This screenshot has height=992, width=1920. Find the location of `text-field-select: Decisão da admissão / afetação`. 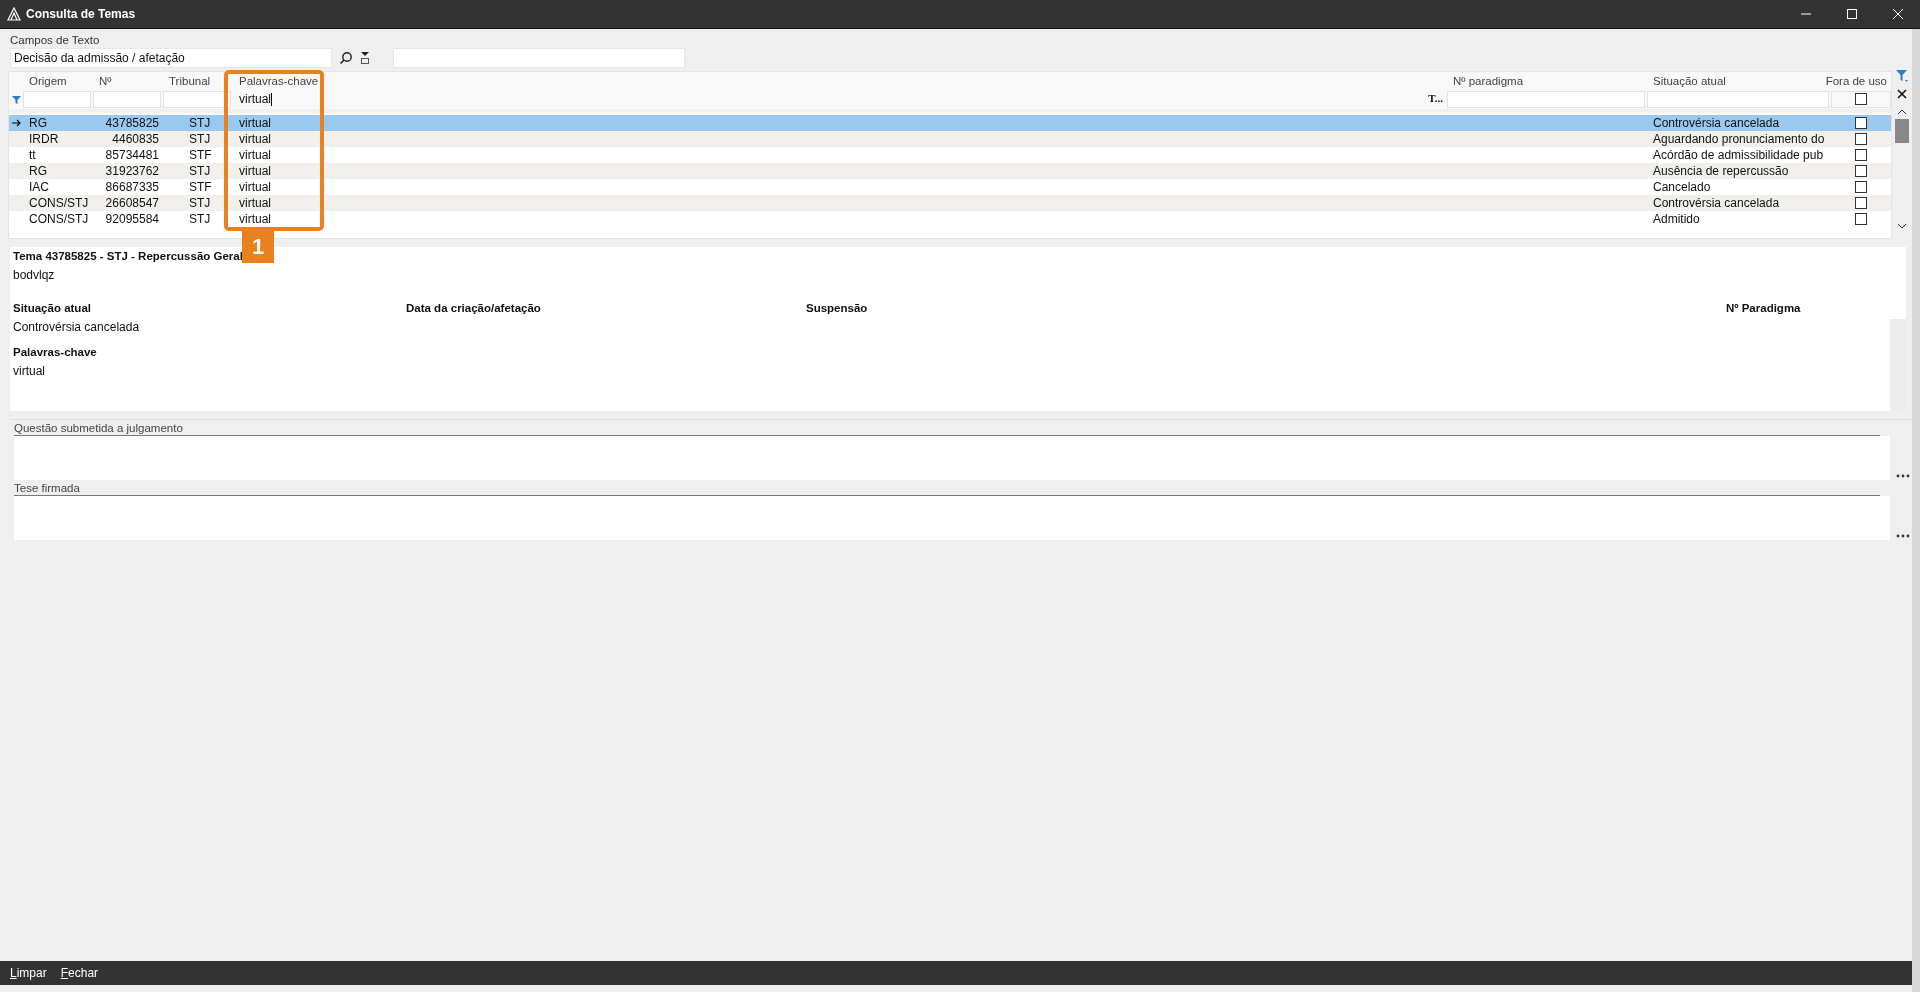

text-field-select: Decisão da admissão / afetação is located at coordinates (171, 58).